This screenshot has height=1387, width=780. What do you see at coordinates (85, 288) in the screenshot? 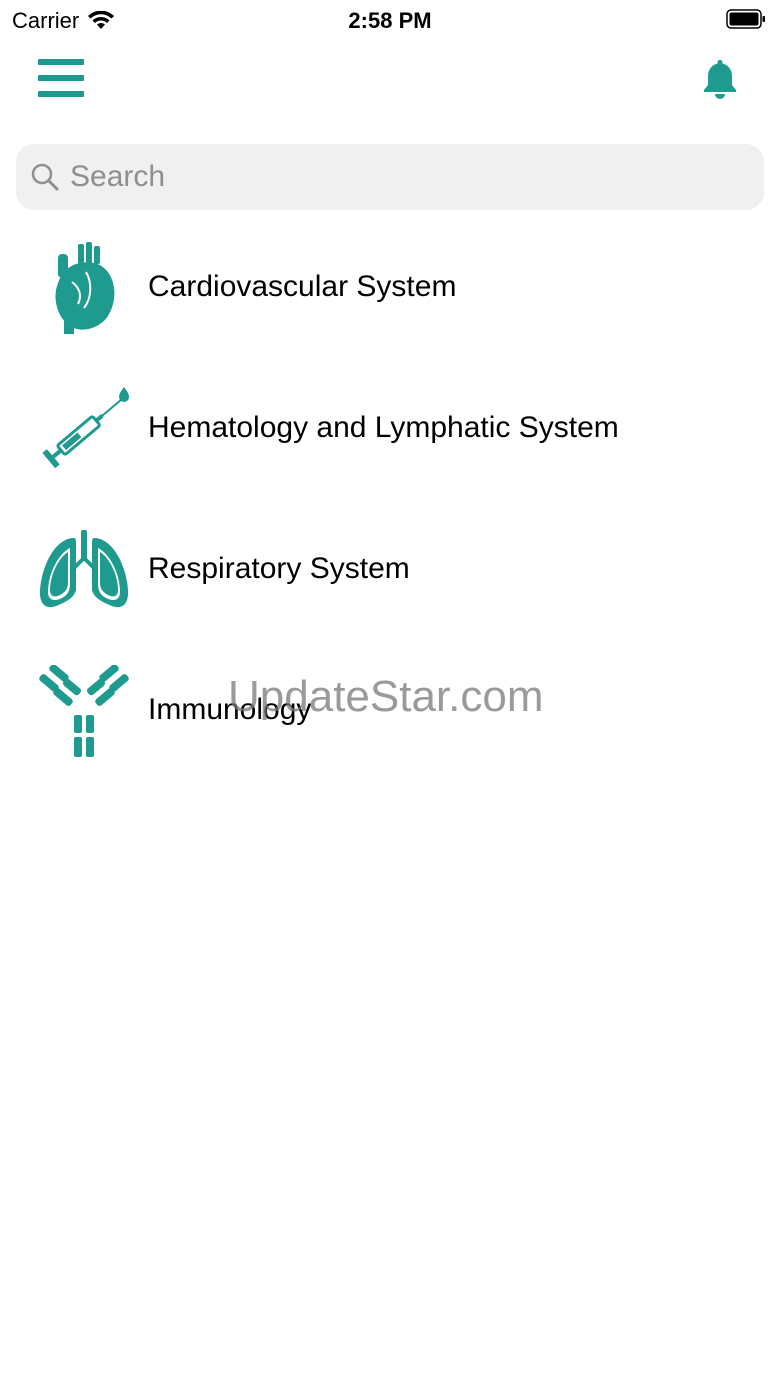
I see `heart-icon` at bounding box center [85, 288].